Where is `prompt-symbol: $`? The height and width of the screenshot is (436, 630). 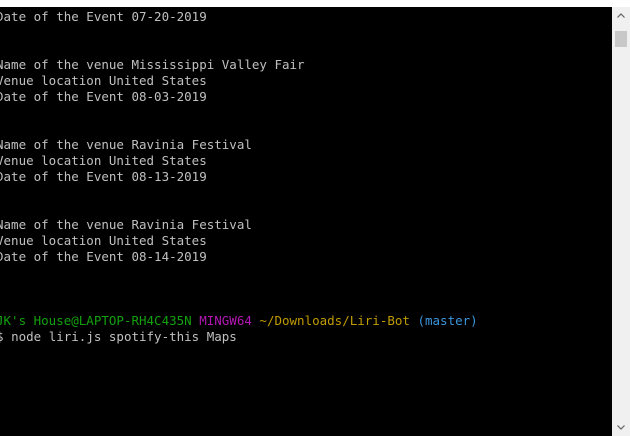
prompt-symbol: $ is located at coordinates (2, 336).